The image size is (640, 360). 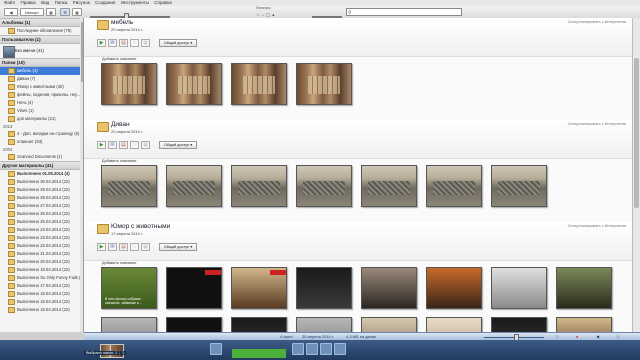 What do you see at coordinates (41, 39) in the screenshot?
I see `sidebar-people-header: Пользователи (1)` at bounding box center [41, 39].